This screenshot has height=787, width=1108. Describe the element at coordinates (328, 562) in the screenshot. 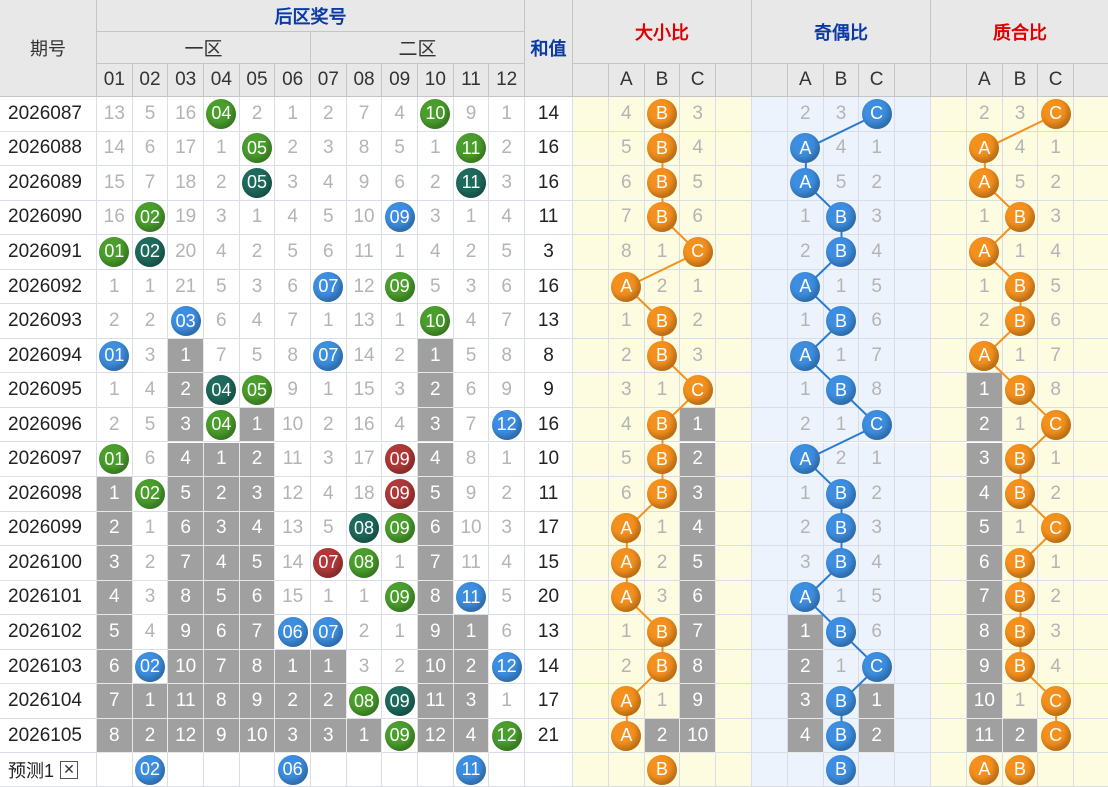

I see `number-ball: 07` at that location.